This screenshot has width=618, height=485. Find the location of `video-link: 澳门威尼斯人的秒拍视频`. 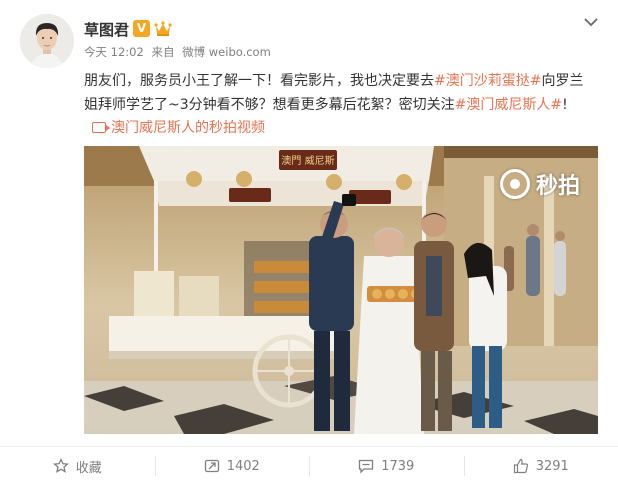

video-link: 澳门威尼斯人的秒拍视频 is located at coordinates (178, 127).